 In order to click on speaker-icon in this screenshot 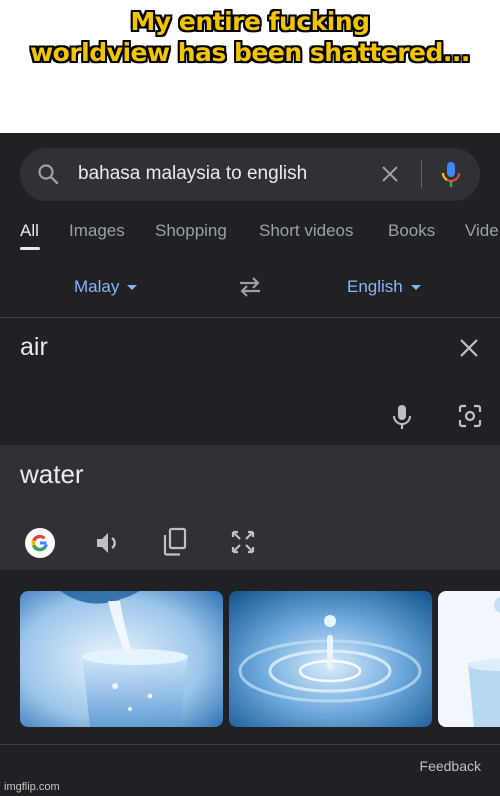, I will do `click(108, 545)`.